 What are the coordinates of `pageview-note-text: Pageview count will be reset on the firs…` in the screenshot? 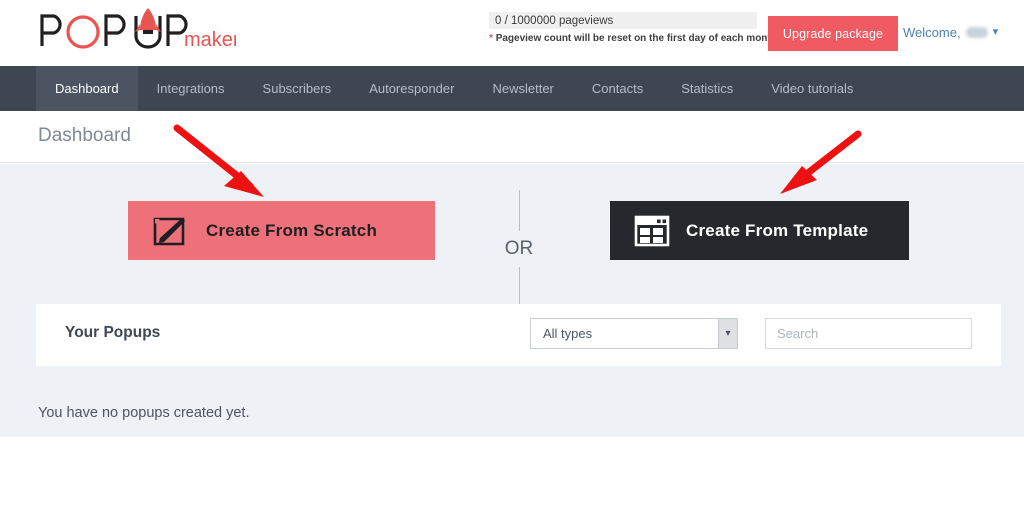 It's located at (637, 38).